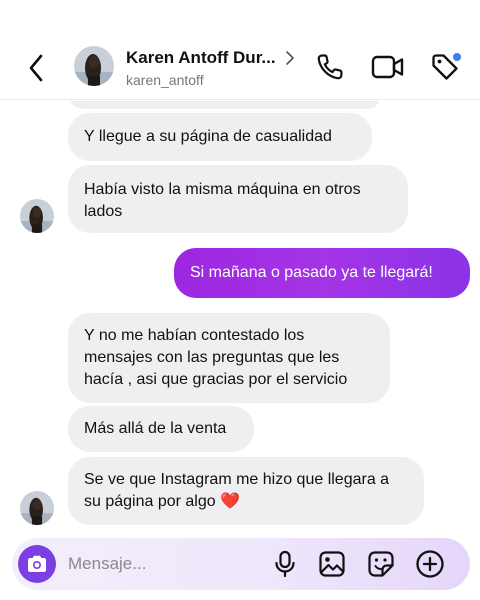 This screenshot has height=600, width=480. I want to click on sticker-button, so click(381, 564).